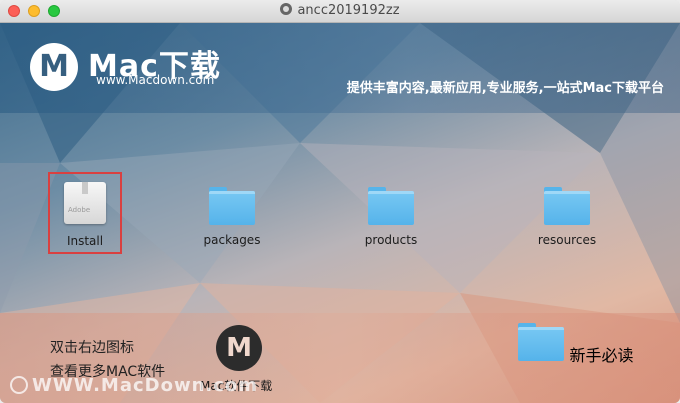 The width and height of the screenshot is (680, 403). I want to click on install-label: Install, so click(85, 241).